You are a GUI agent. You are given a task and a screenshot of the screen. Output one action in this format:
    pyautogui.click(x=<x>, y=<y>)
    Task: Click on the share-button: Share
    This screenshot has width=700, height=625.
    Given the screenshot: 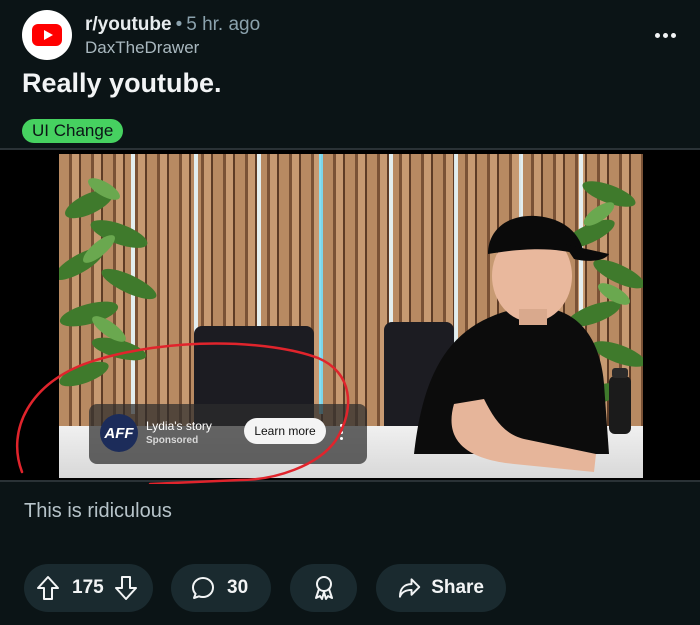 What is the action you would take?
    pyautogui.click(x=441, y=588)
    